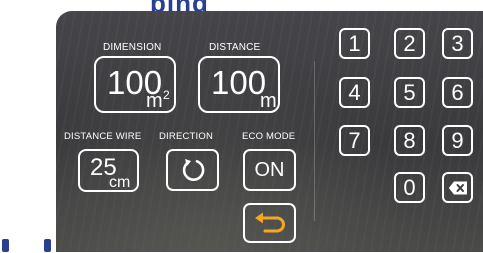 This screenshot has height=253, width=483. Describe the element at coordinates (457, 43) in the screenshot. I see `key-3: 3` at that location.